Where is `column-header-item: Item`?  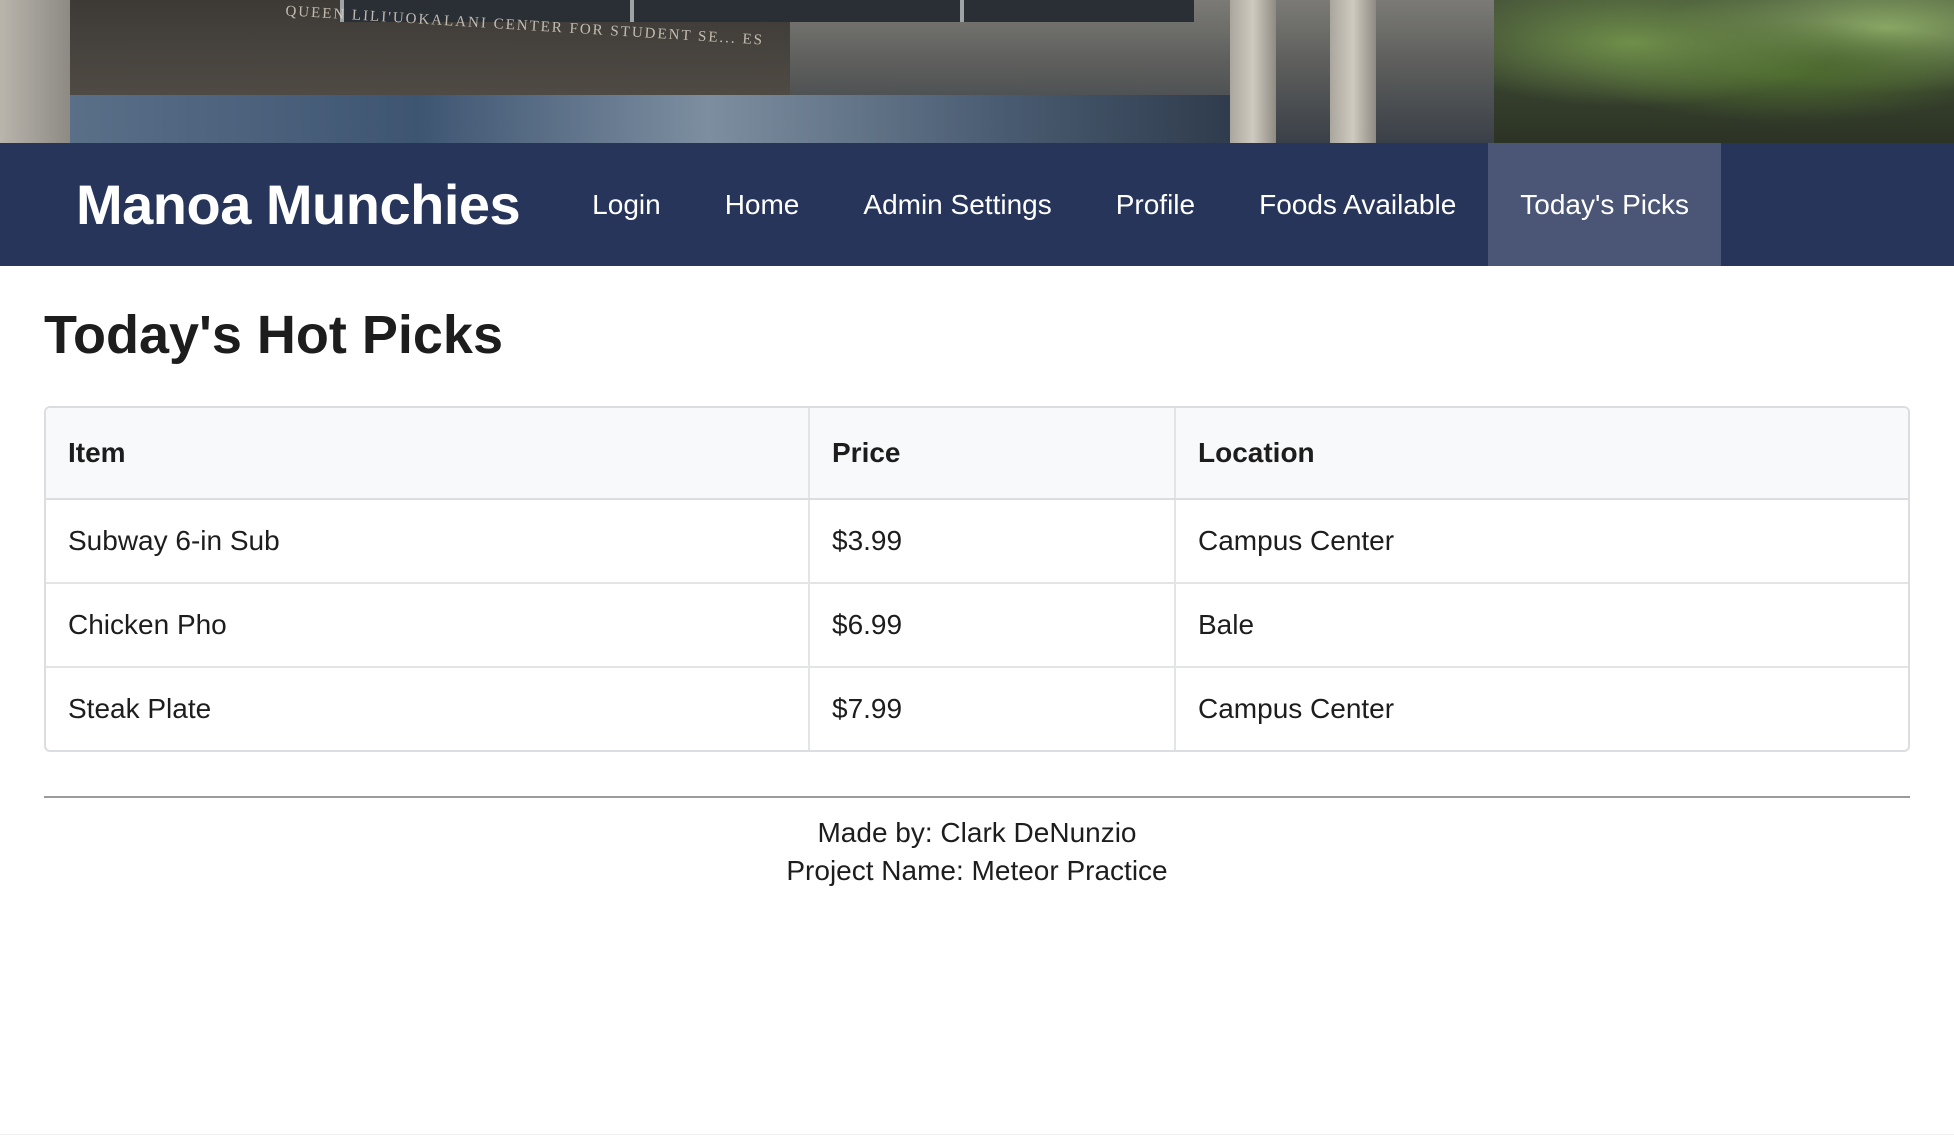
column-header-item: Item is located at coordinates (427, 454).